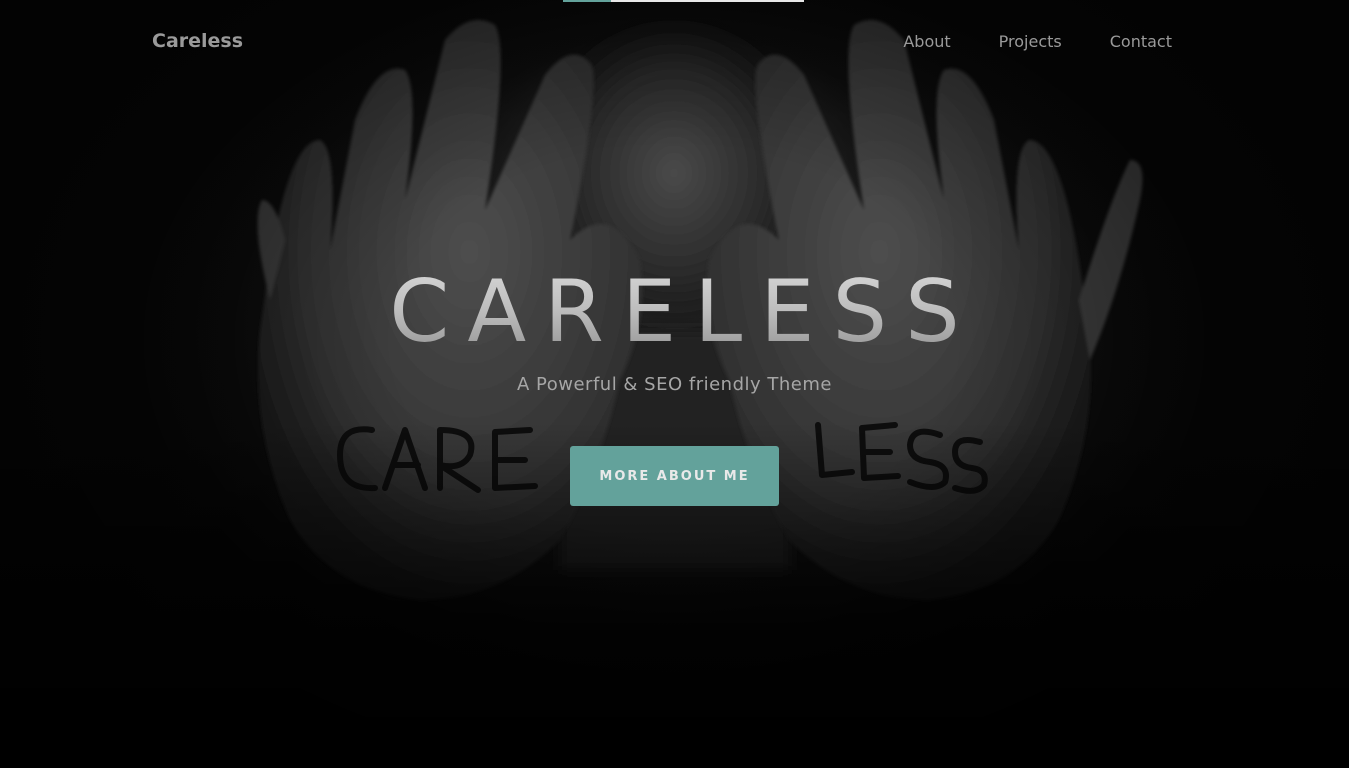 The width and height of the screenshot is (1349, 768). I want to click on more-about-me-button: MORE ABOUT ME, so click(674, 476).